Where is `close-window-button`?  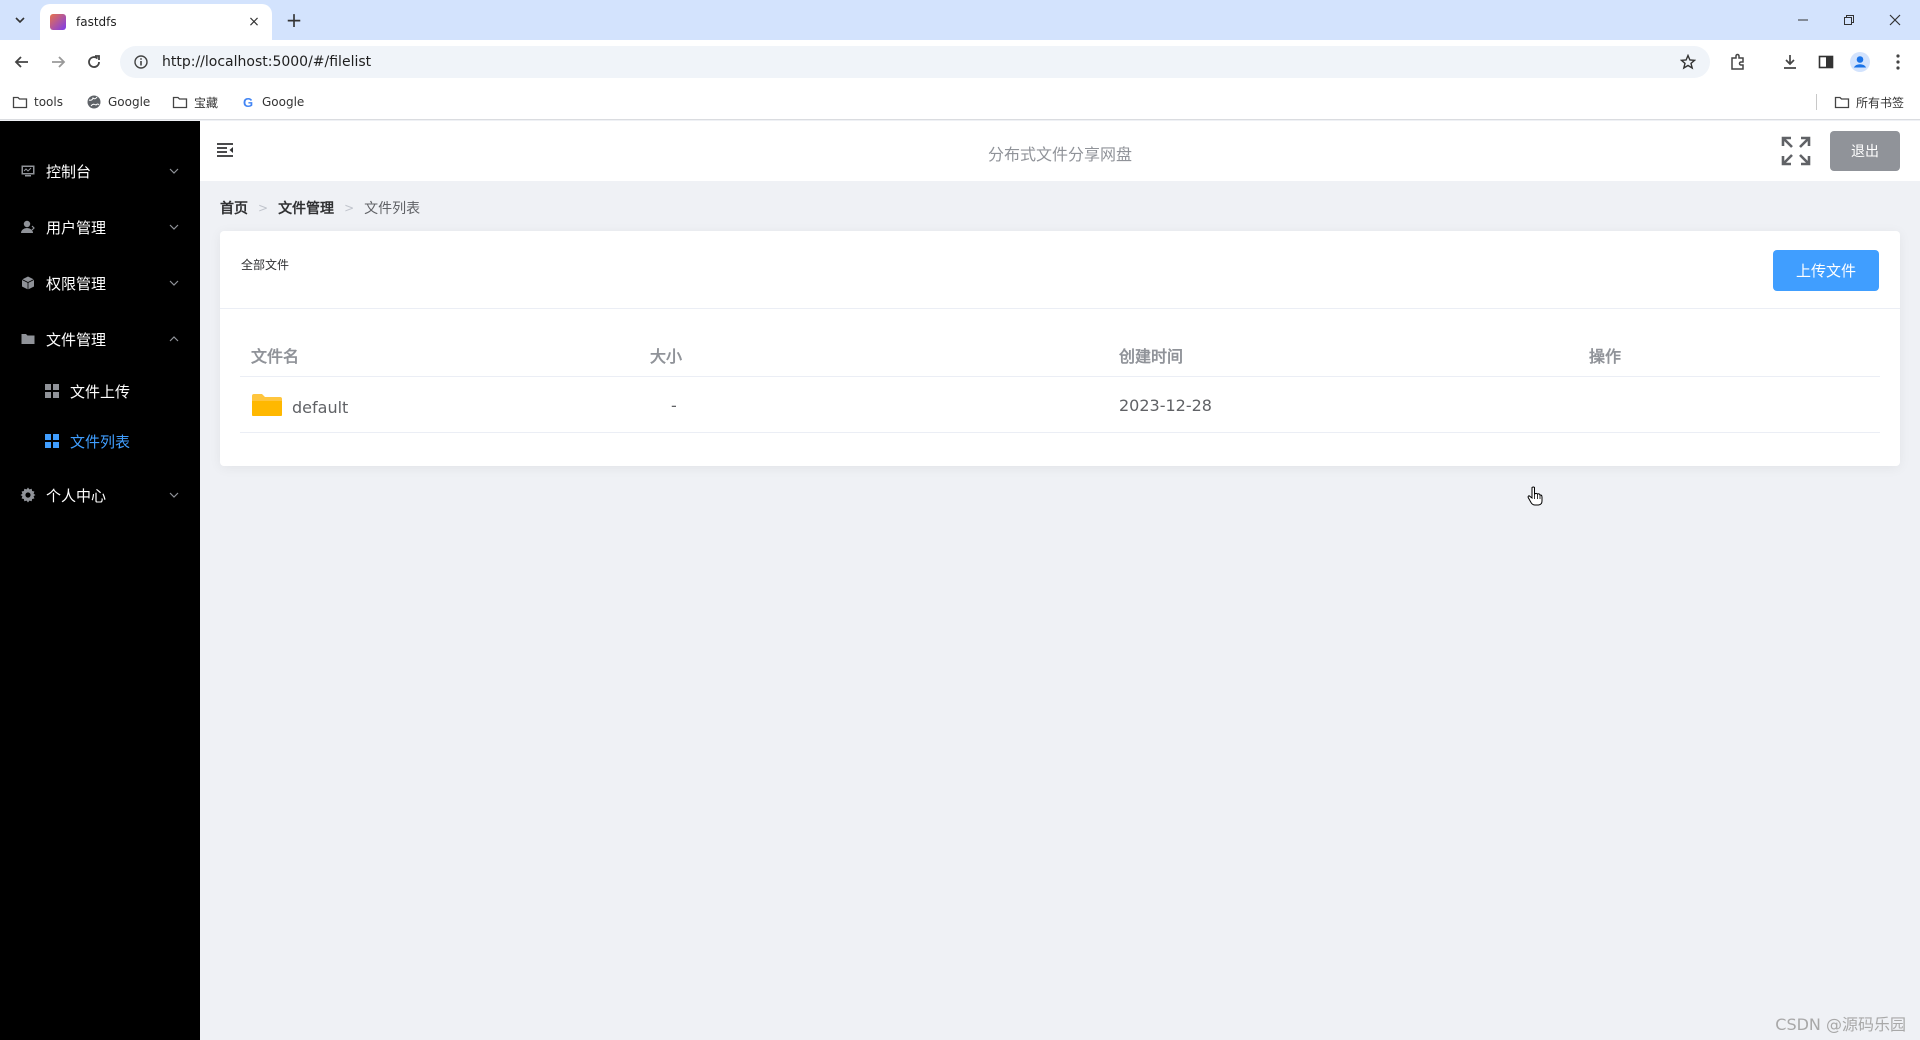 close-window-button is located at coordinates (1895, 20).